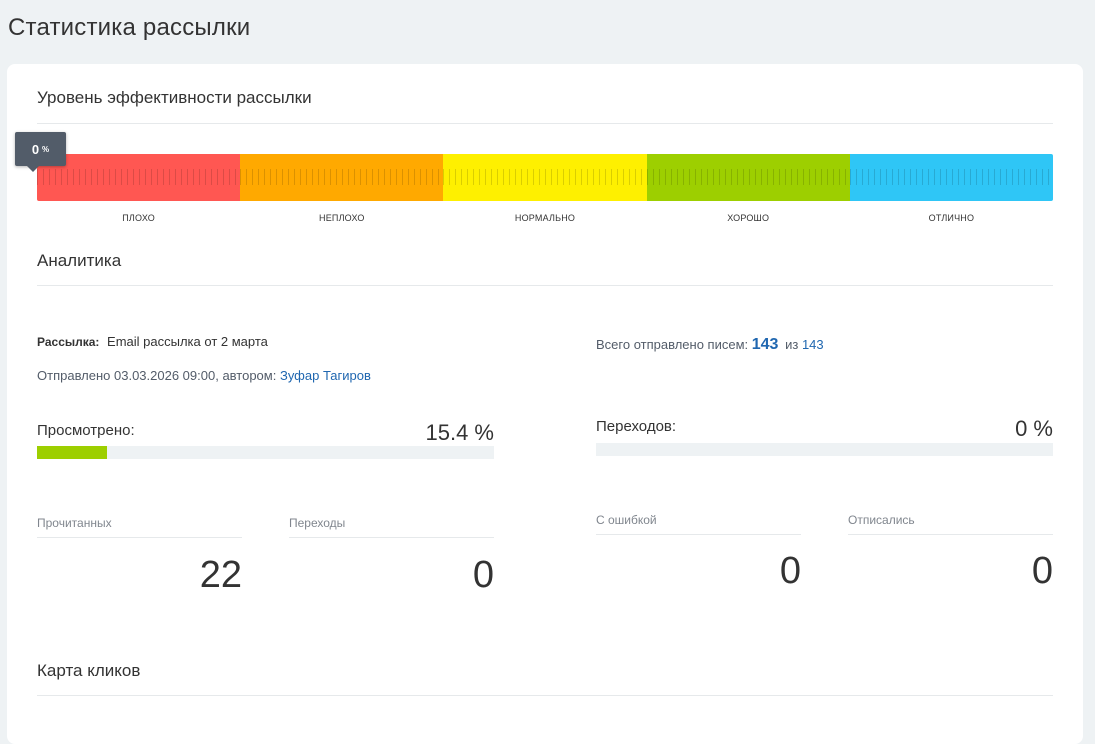  I want to click on stat-label-clicks: Переходы, so click(391, 527).